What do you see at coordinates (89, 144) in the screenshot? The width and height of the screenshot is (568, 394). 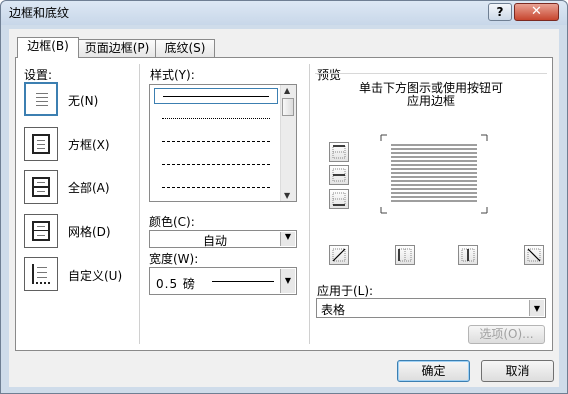 I see `box-setting-label: 方框(X)` at bounding box center [89, 144].